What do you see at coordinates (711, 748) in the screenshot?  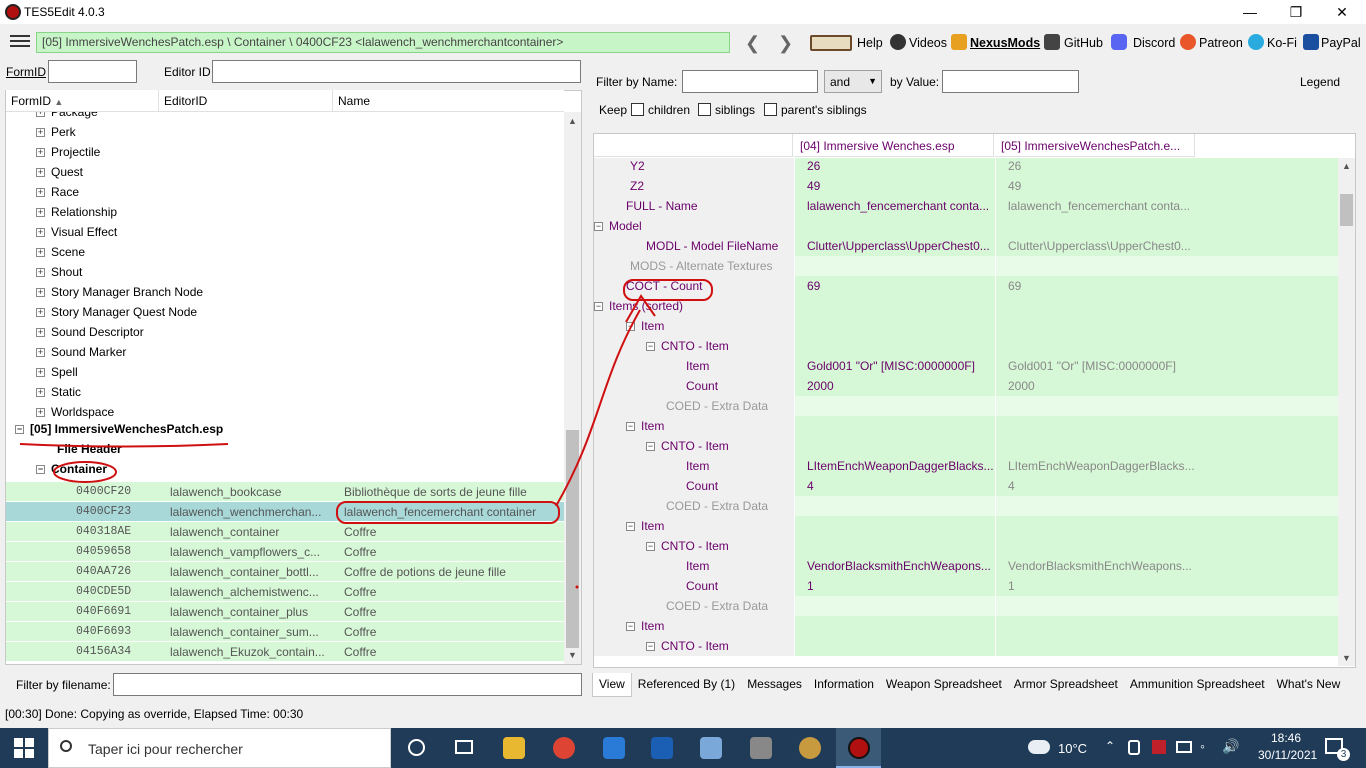 I see `app-icon-notes` at bounding box center [711, 748].